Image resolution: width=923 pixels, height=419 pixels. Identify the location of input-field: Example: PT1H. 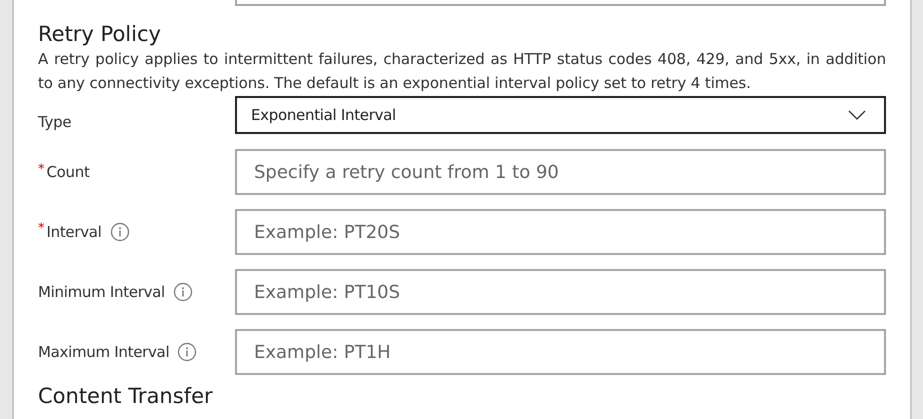
(560, 352).